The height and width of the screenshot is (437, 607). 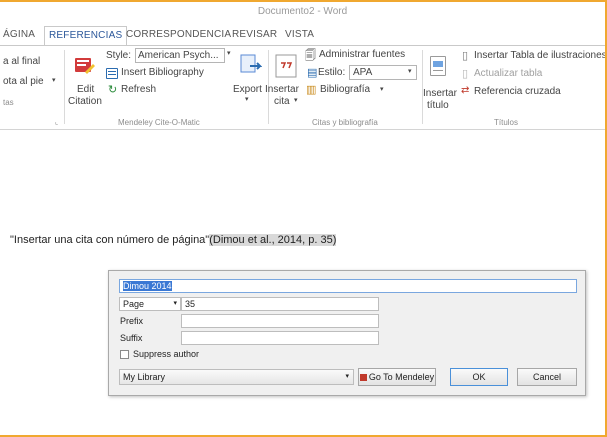 What do you see at coordinates (506, 122) in the screenshot?
I see `group-label-captions: Títulos` at bounding box center [506, 122].